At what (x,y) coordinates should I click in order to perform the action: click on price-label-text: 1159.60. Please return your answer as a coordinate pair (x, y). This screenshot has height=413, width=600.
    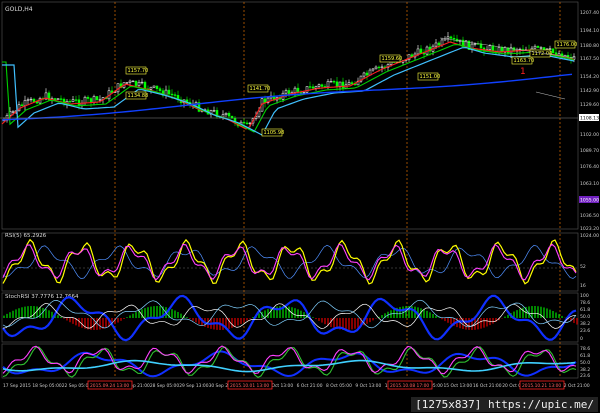
    Looking at the image, I should click on (392, 59).